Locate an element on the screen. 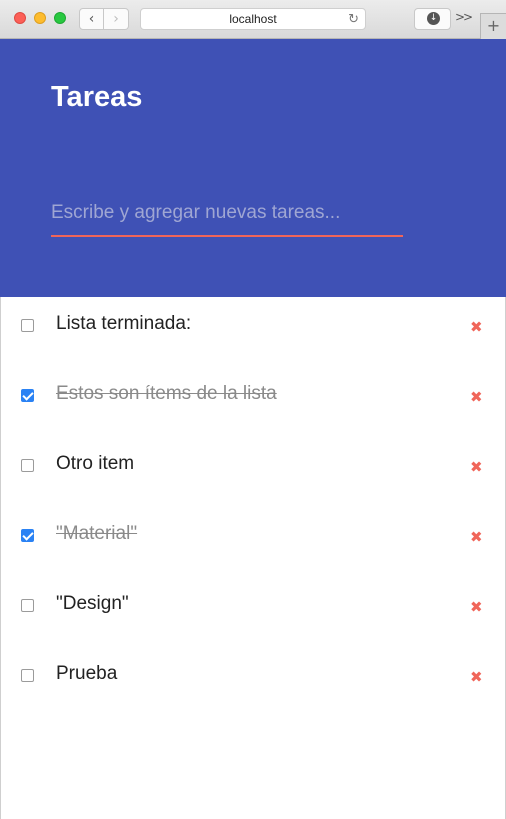 This screenshot has height=819, width=506. task-text: "Material" is located at coordinates (97, 533).